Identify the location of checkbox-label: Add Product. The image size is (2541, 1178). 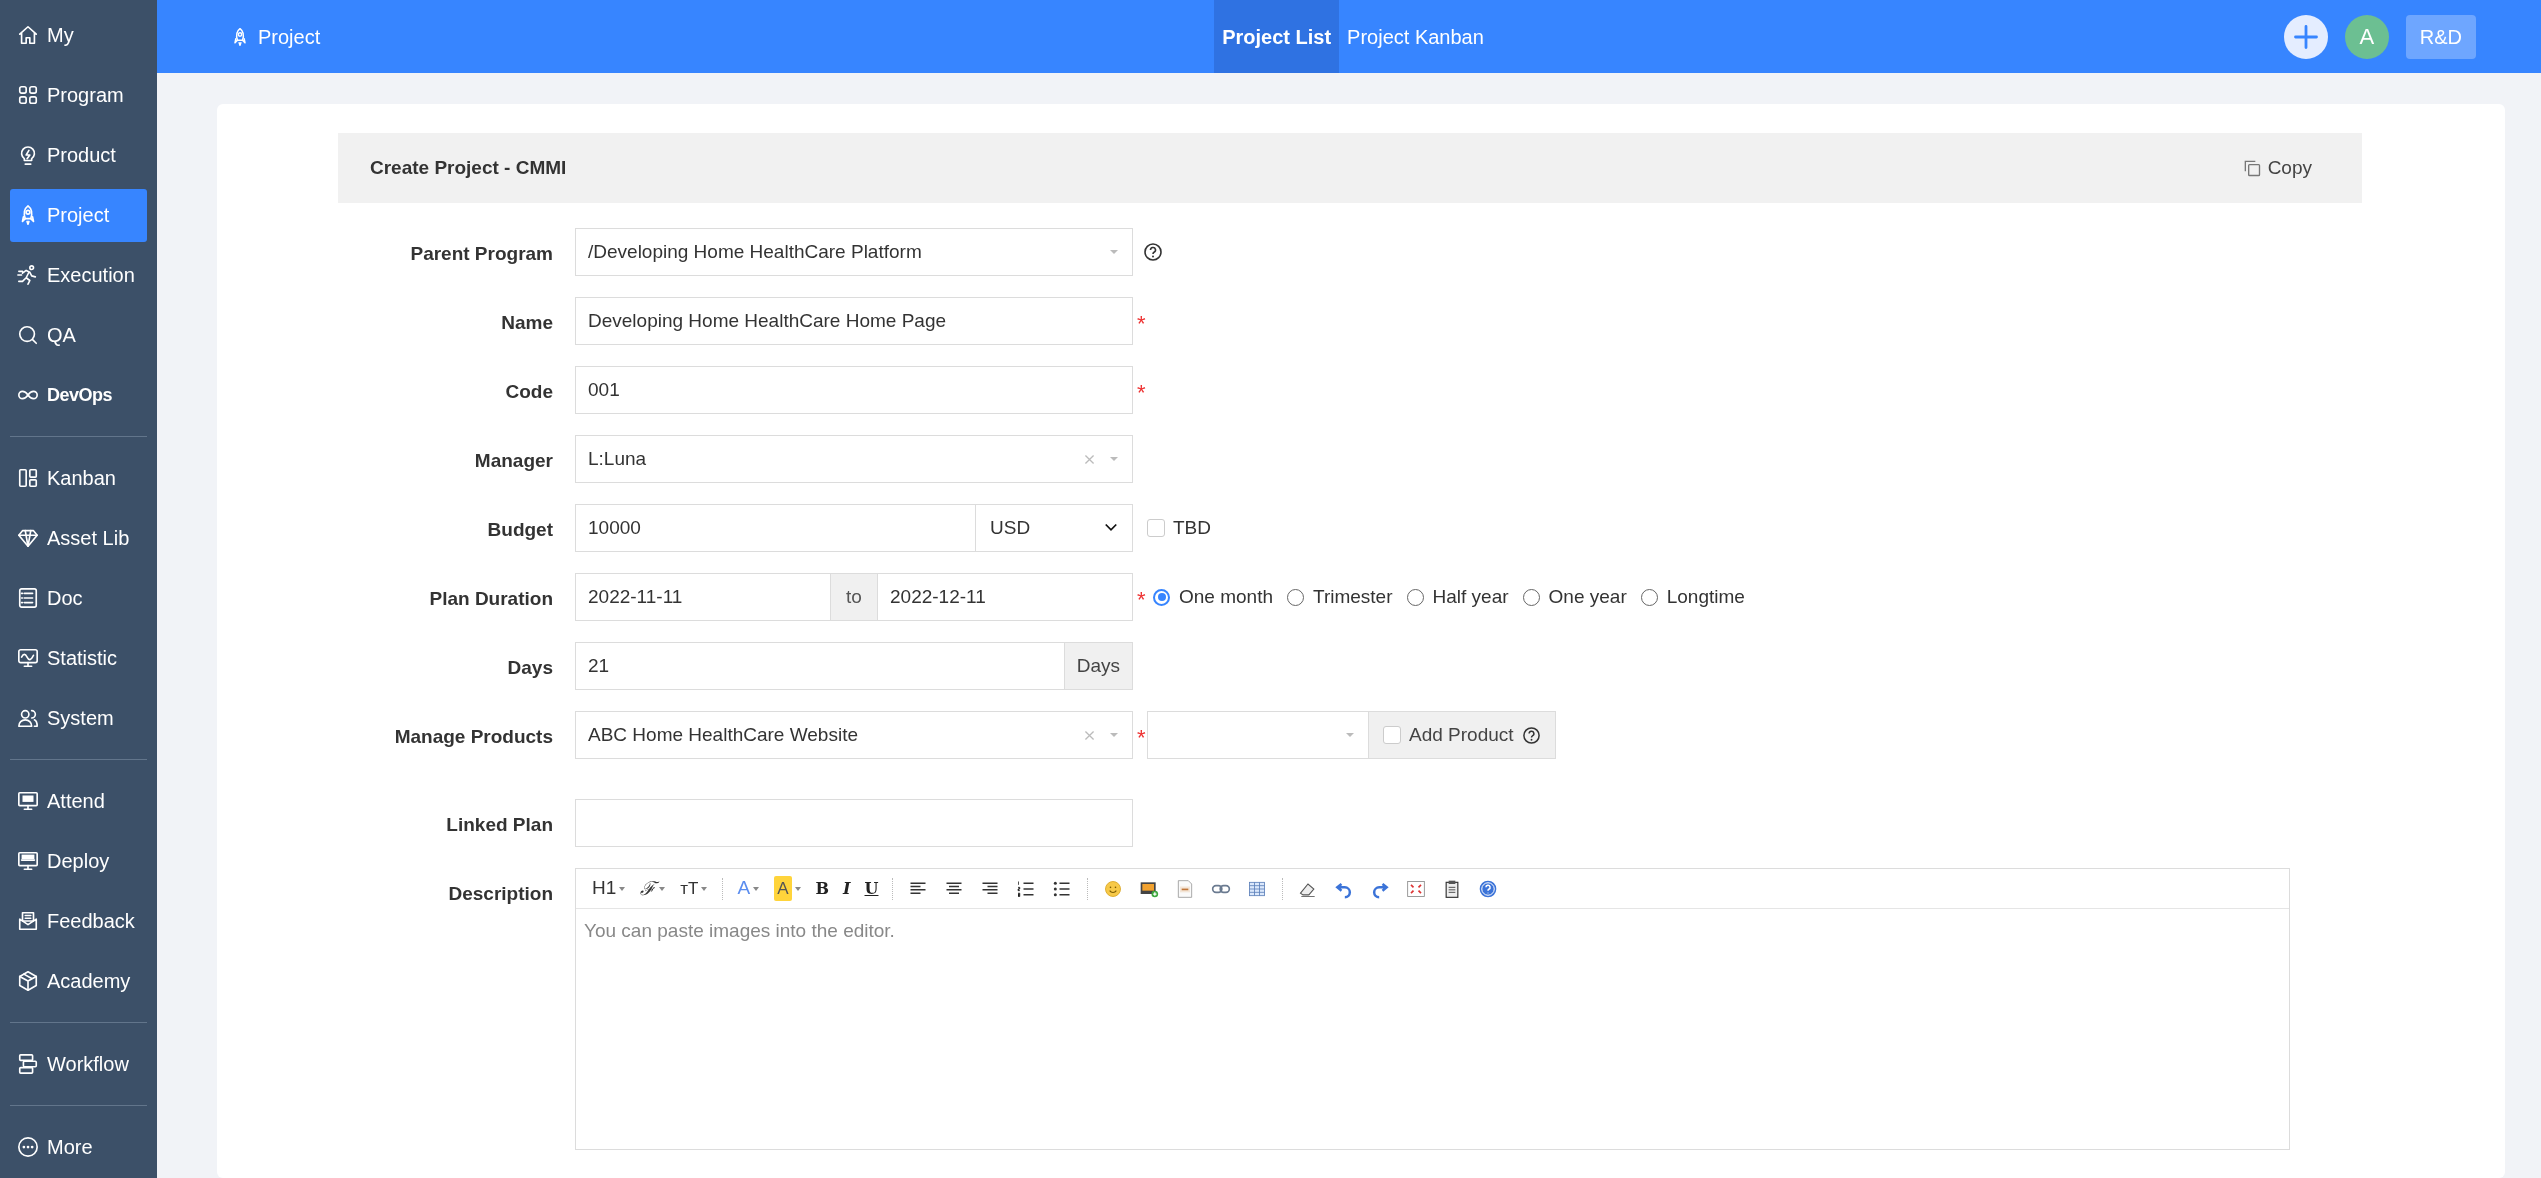
(1461, 734).